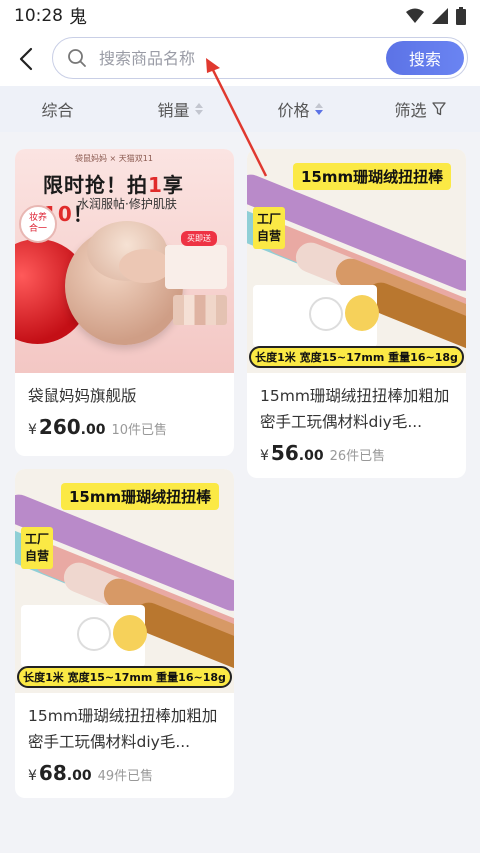  I want to click on price-row: ¥ 260 .00 10件已售, so click(124, 424).